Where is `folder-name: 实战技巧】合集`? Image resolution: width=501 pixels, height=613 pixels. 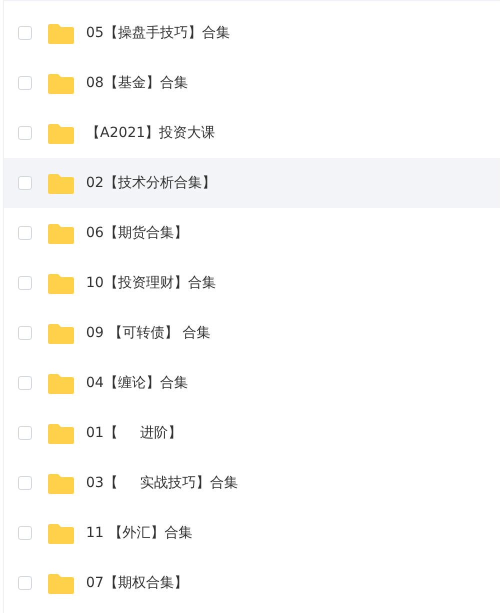
folder-name: 实战技巧】合集 is located at coordinates (189, 483).